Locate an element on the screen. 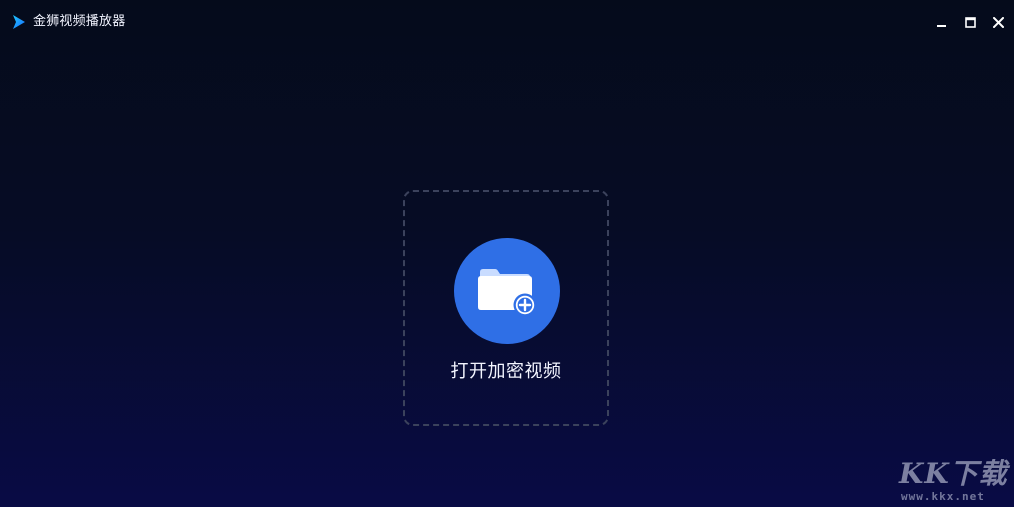  open-encrypted-video-button is located at coordinates (507, 291).